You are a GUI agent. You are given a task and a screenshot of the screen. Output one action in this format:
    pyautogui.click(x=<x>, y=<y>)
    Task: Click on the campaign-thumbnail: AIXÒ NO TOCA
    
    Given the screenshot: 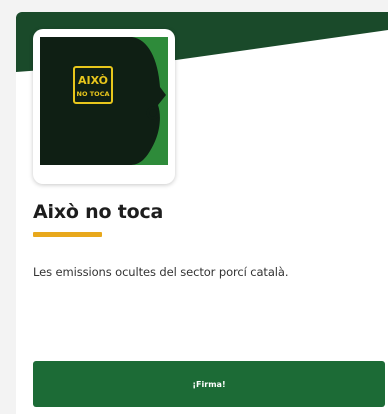 What is the action you would take?
    pyautogui.click(x=104, y=106)
    